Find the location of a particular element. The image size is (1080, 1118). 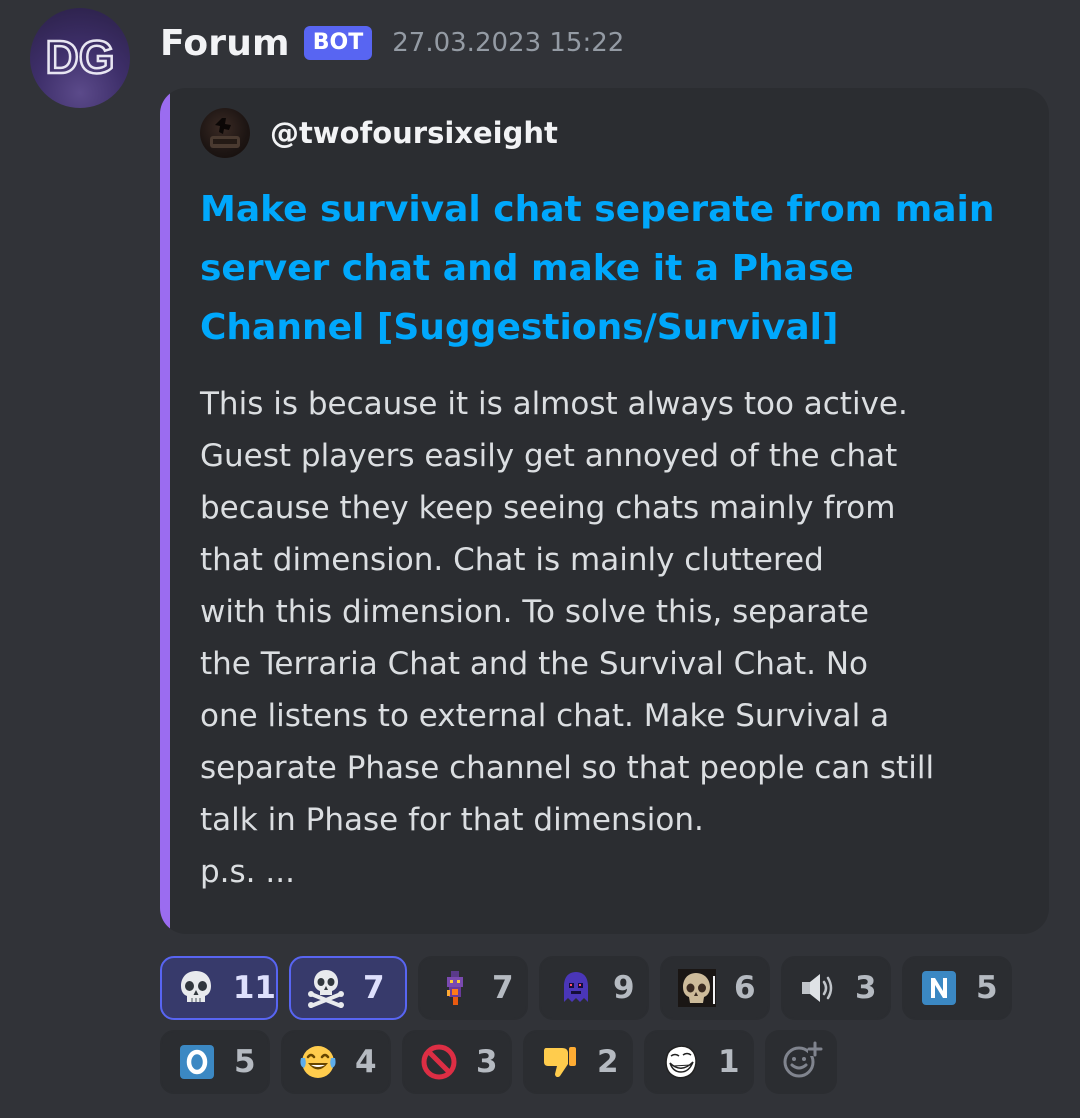

message-header: Forum BOT 27.03.2023 15:22 is located at coordinates (392, 43).